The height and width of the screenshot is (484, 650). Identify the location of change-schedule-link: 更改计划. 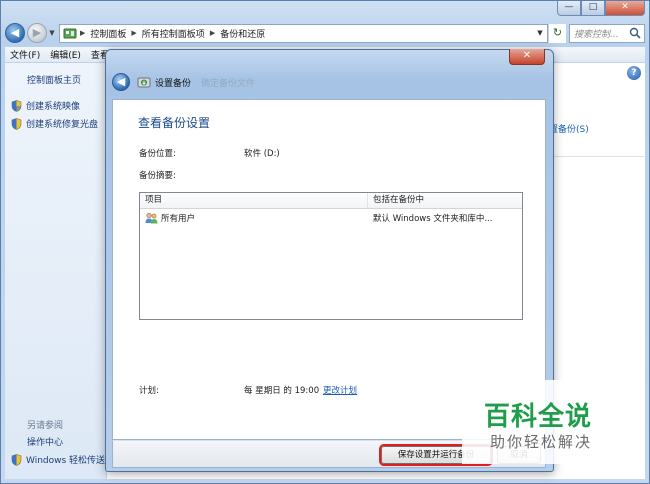
(340, 390).